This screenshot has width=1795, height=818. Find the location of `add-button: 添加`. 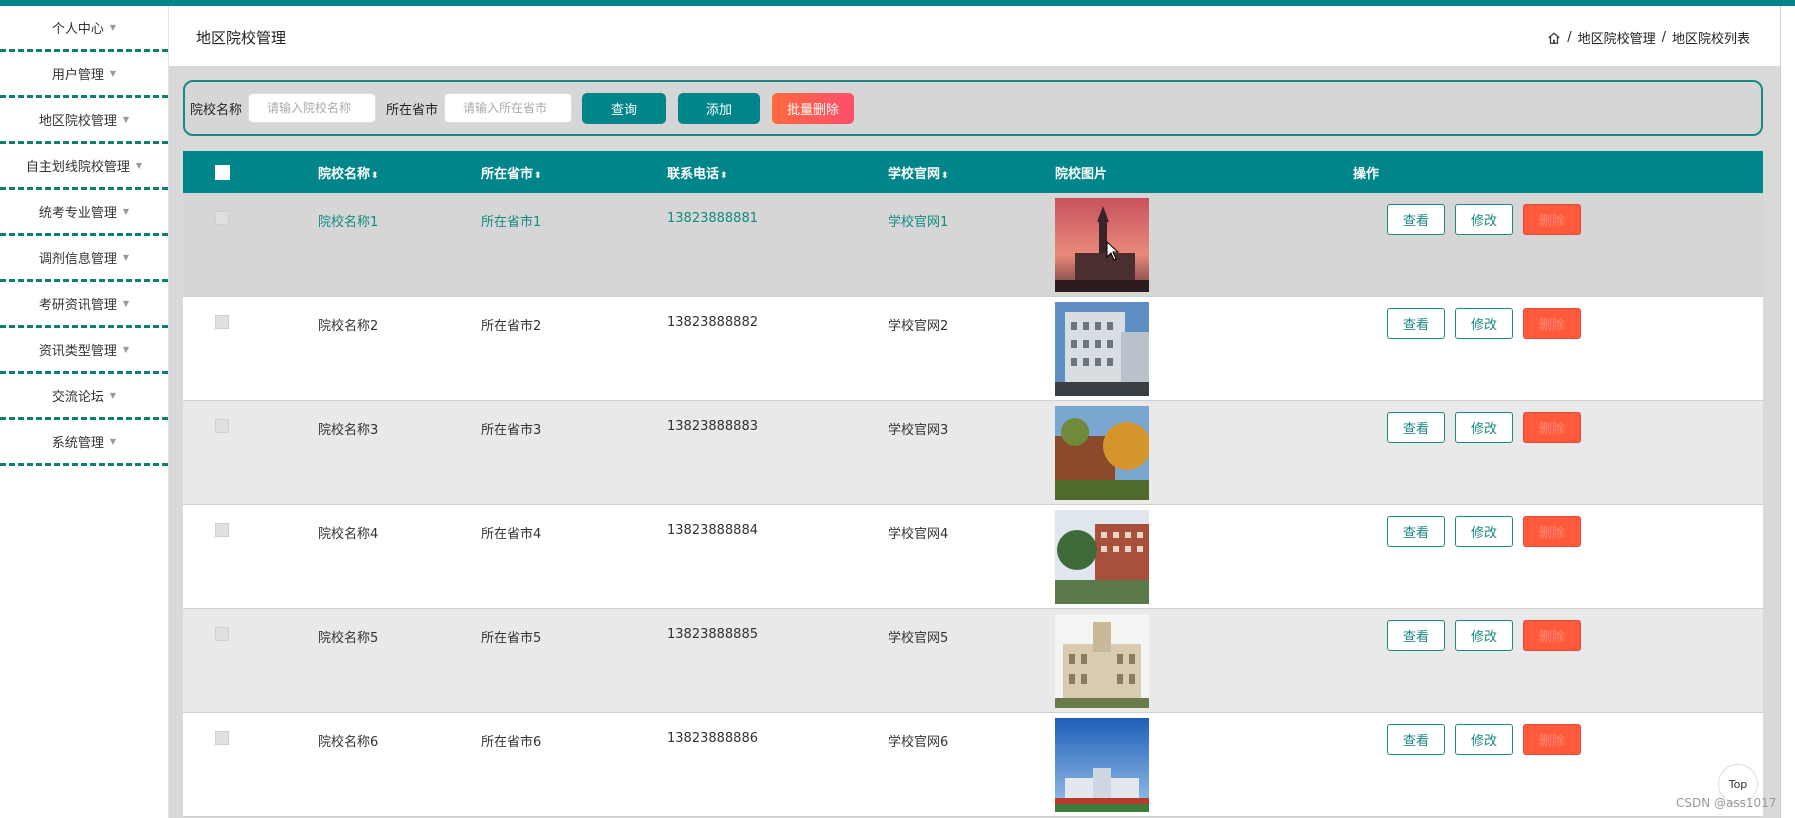

add-button: 添加 is located at coordinates (719, 108).